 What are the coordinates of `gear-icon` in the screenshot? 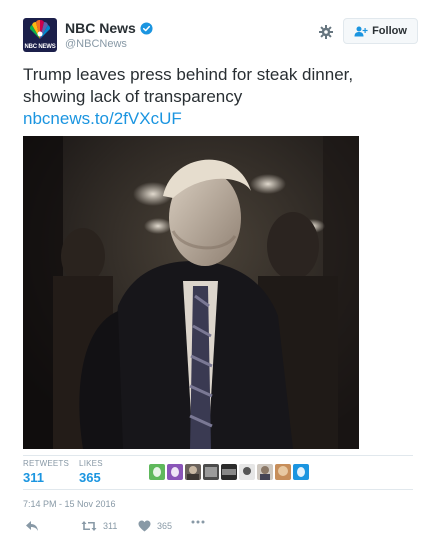 It's located at (326, 32).